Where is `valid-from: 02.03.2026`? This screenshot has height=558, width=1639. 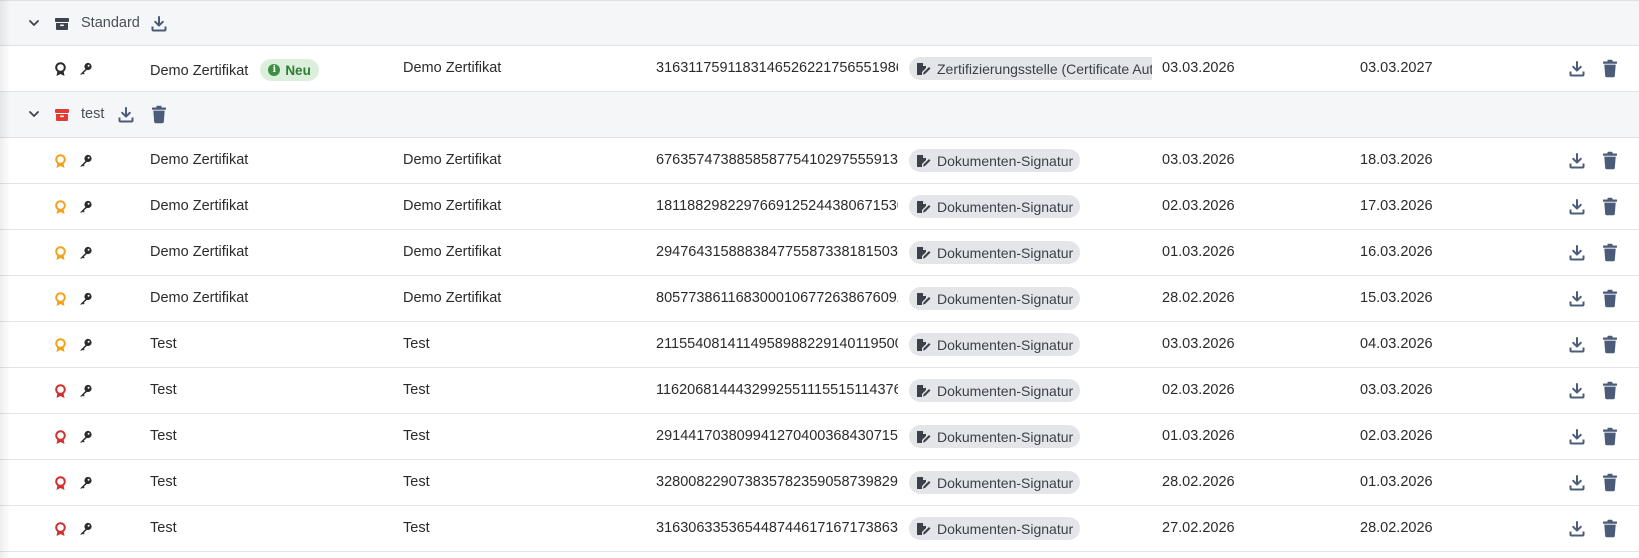 valid-from: 02.03.2026 is located at coordinates (1198, 390).